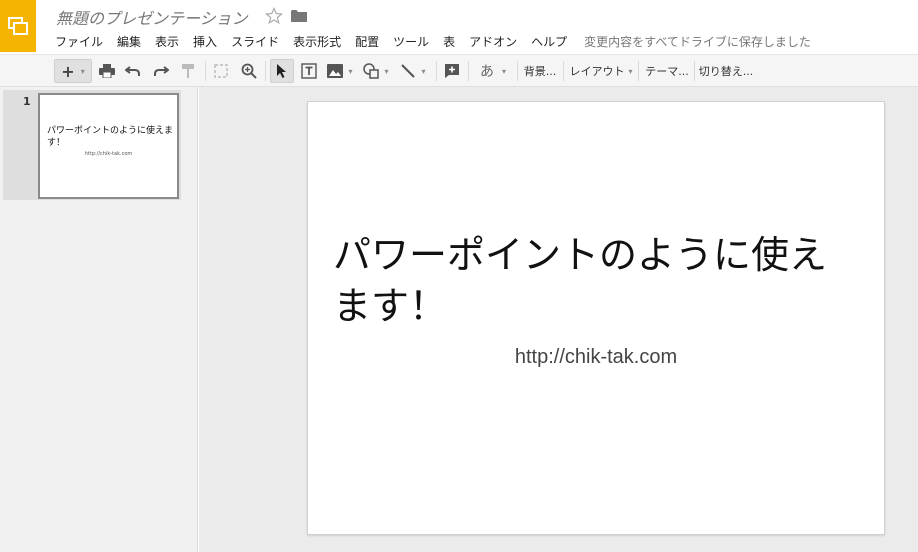  What do you see at coordinates (282, 71) in the screenshot?
I see `select-pointer-icon` at bounding box center [282, 71].